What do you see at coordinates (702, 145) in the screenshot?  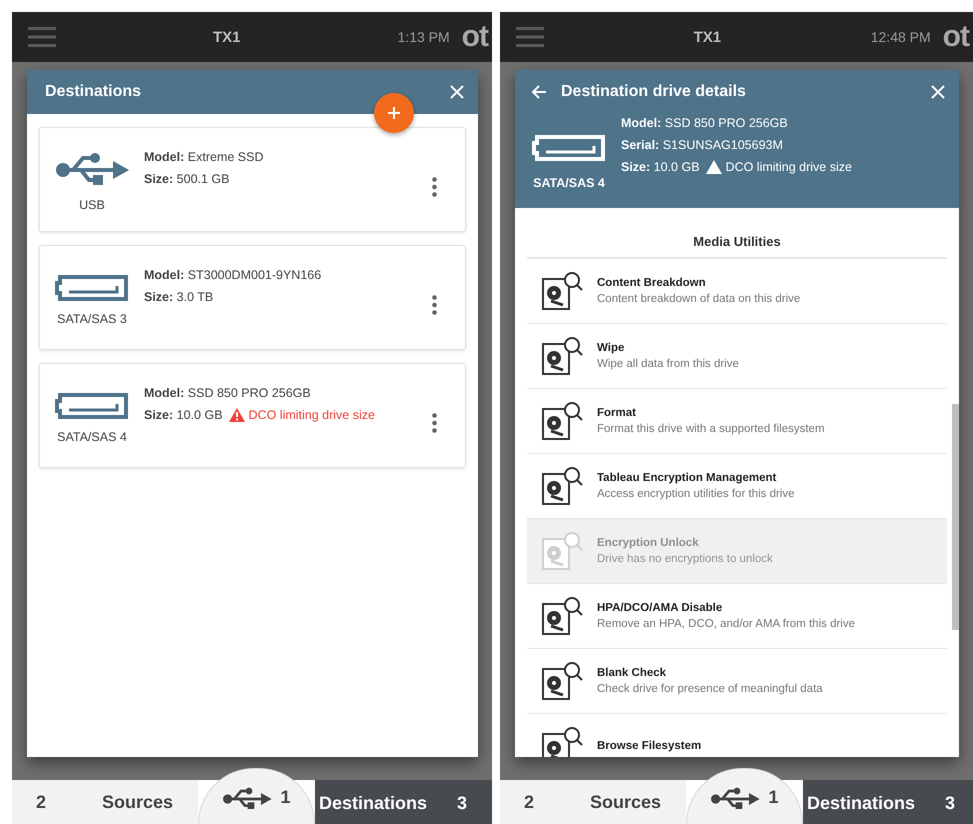 I see `drive-field: Serial: S1SUNSAG105693M` at bounding box center [702, 145].